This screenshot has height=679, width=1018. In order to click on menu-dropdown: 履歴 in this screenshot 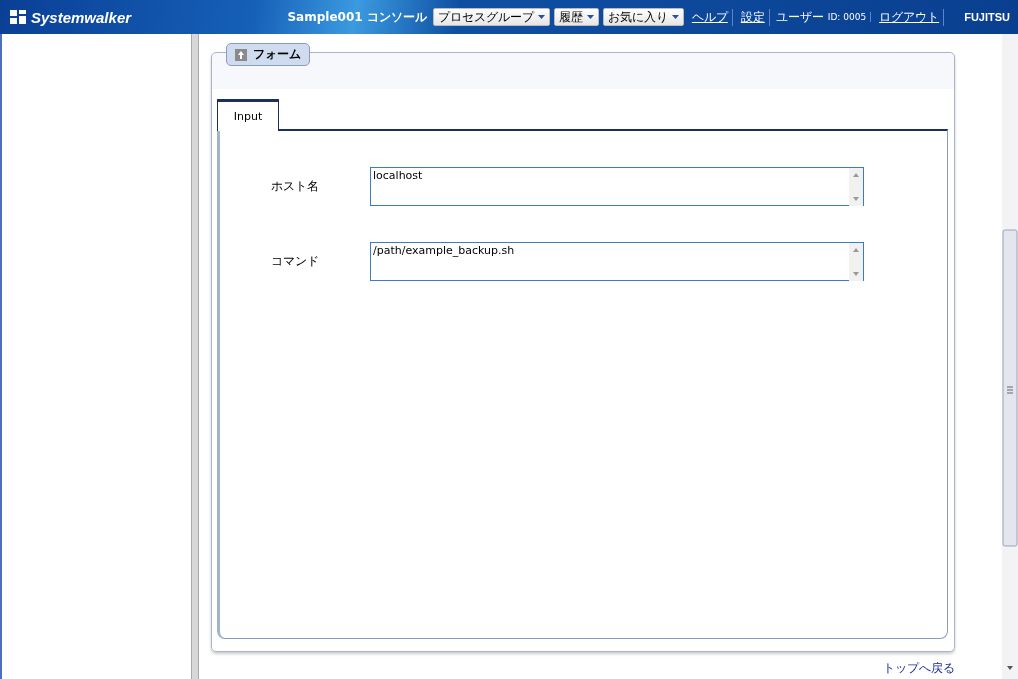, I will do `click(576, 17)`.